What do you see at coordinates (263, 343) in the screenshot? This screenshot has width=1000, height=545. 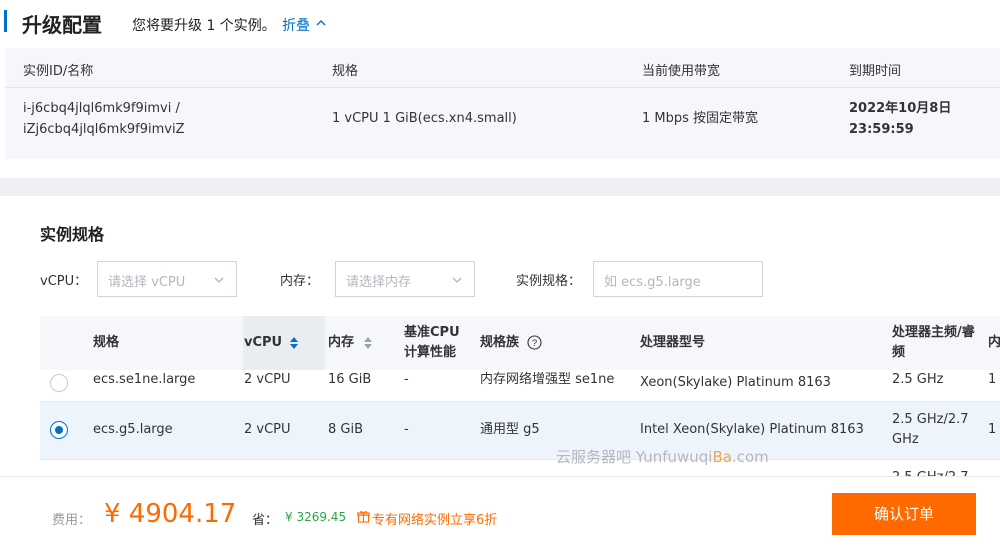 I see `th-vcpu: vCPU` at bounding box center [263, 343].